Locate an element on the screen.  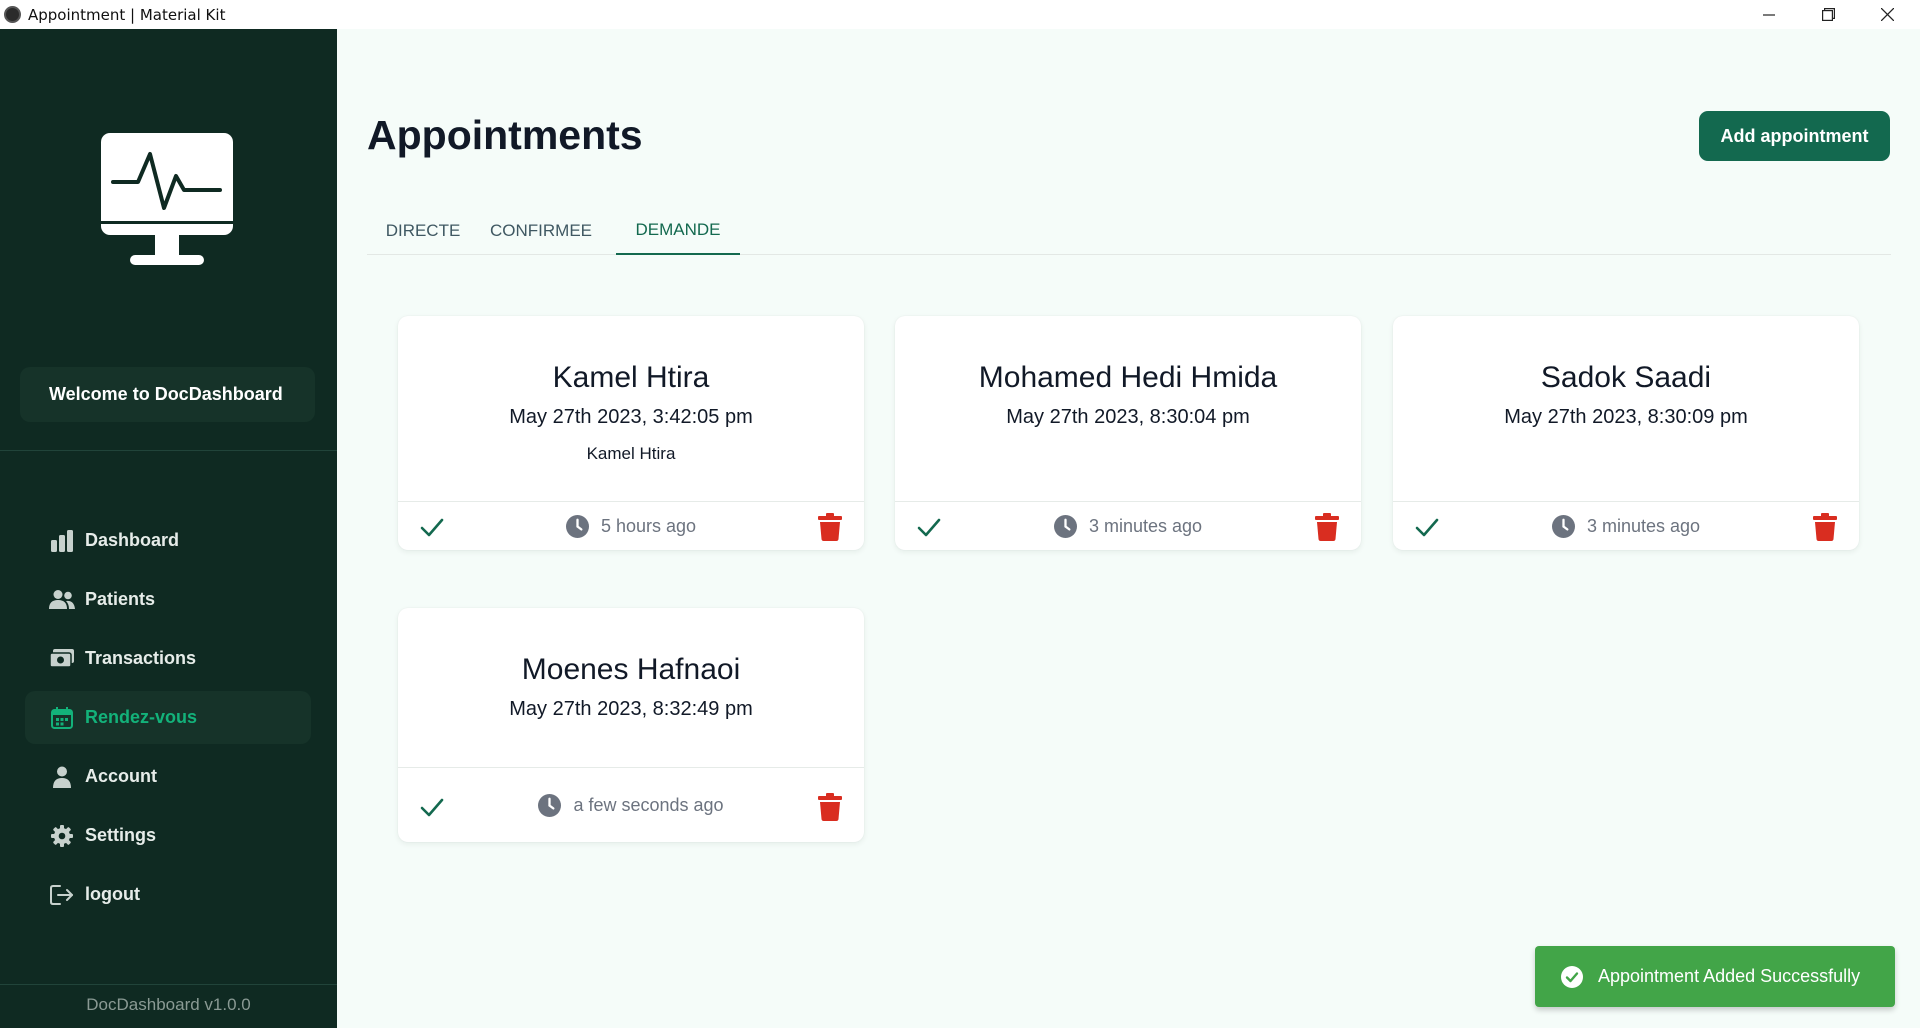
time-ago: 5 hours ago is located at coordinates (631, 526).